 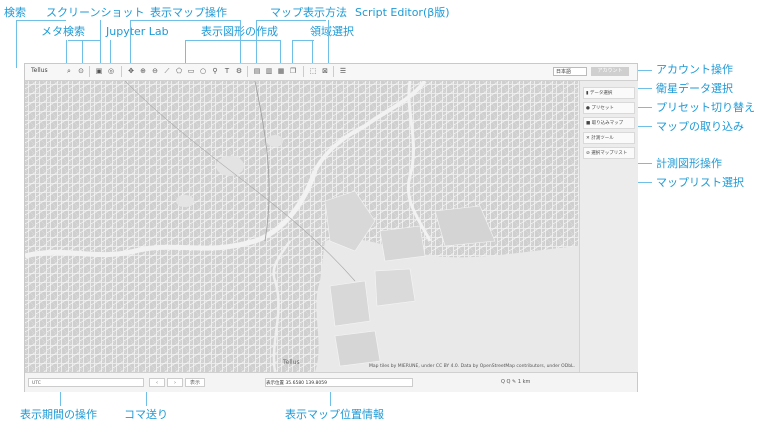 I want to click on label-display-map-ops: 表示マップ操作, so click(x=188, y=12).